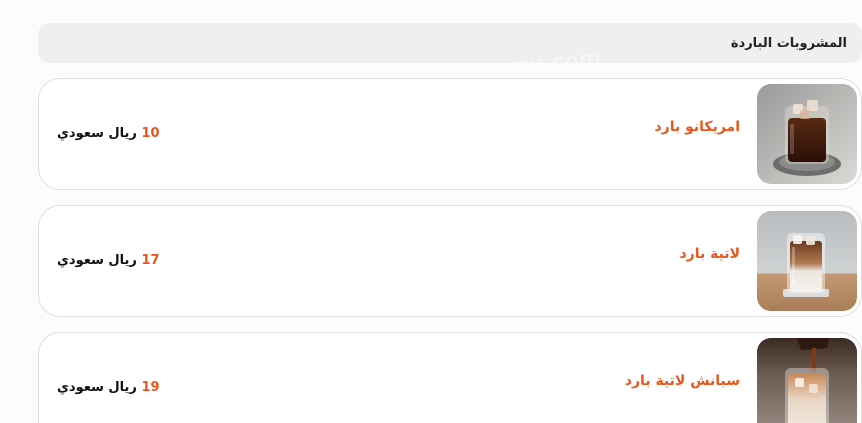 Image resolution: width=862 pixels, height=423 pixels. I want to click on price-amount: 10, so click(150, 133).